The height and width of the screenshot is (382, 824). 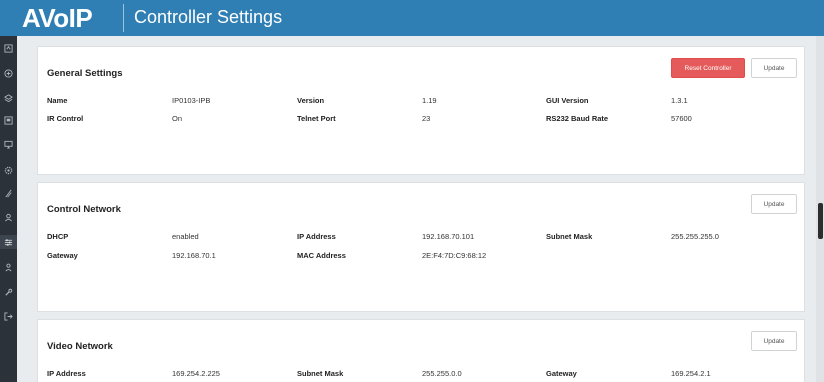 What do you see at coordinates (8, 73) in the screenshot?
I see `add-circle-icon` at bounding box center [8, 73].